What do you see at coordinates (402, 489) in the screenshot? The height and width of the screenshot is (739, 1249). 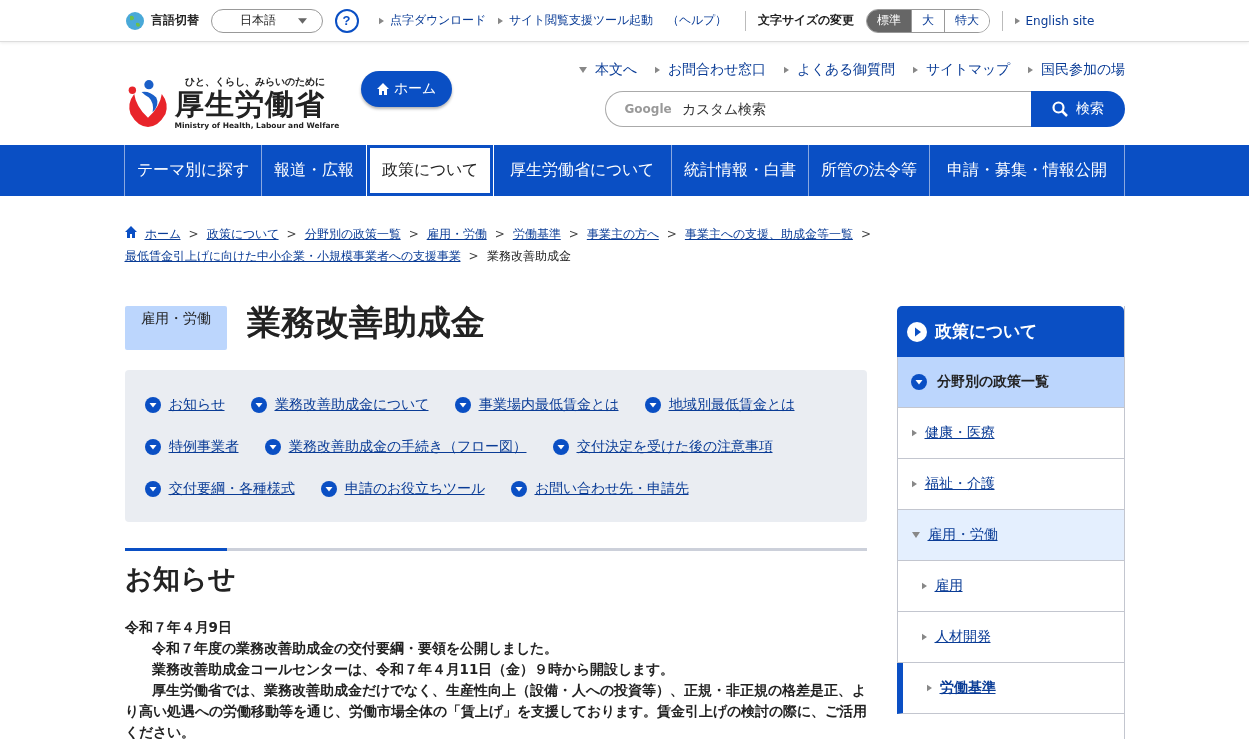 I see `anchor-link: 申請のお役立ちツール` at bounding box center [402, 489].